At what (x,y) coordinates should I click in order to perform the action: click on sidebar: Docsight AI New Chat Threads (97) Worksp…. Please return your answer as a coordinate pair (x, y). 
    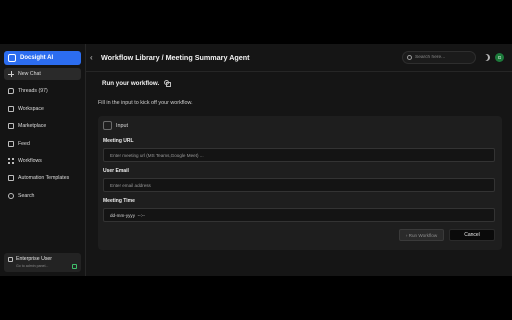
    Looking at the image, I should click on (43, 160).